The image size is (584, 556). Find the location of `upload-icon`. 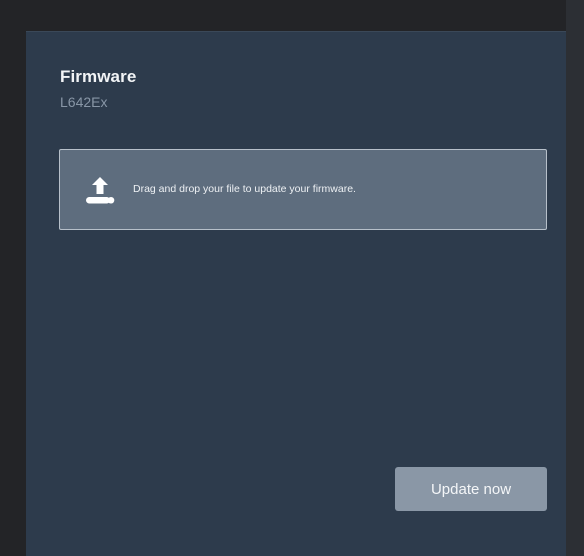

upload-icon is located at coordinates (100, 190).